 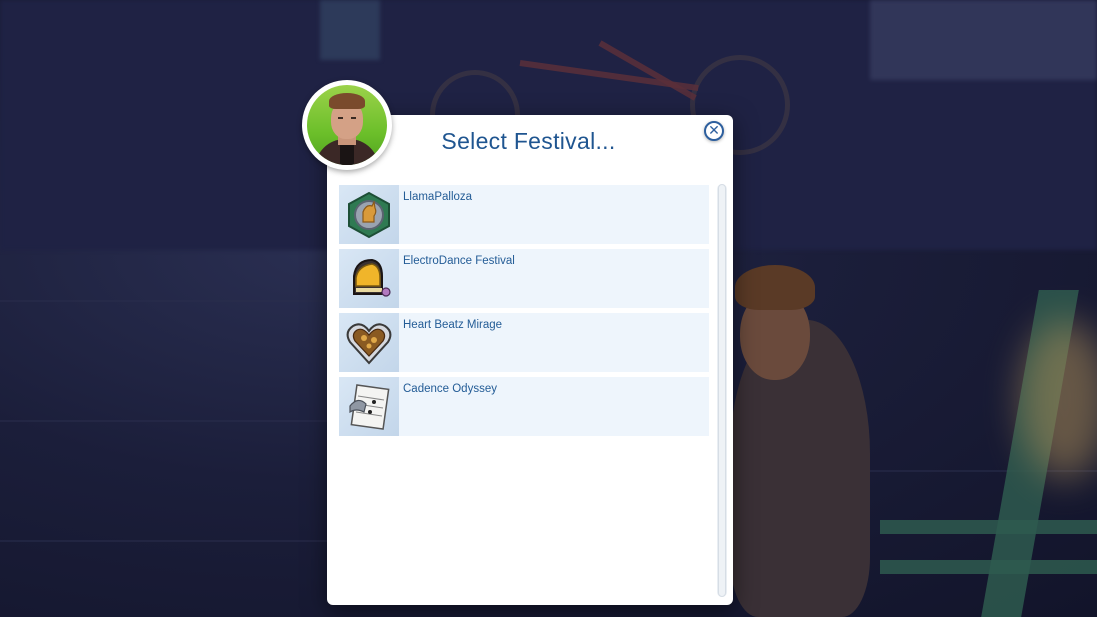 What do you see at coordinates (438, 197) in the screenshot?
I see `festival-label: LlamaPalloza` at bounding box center [438, 197].